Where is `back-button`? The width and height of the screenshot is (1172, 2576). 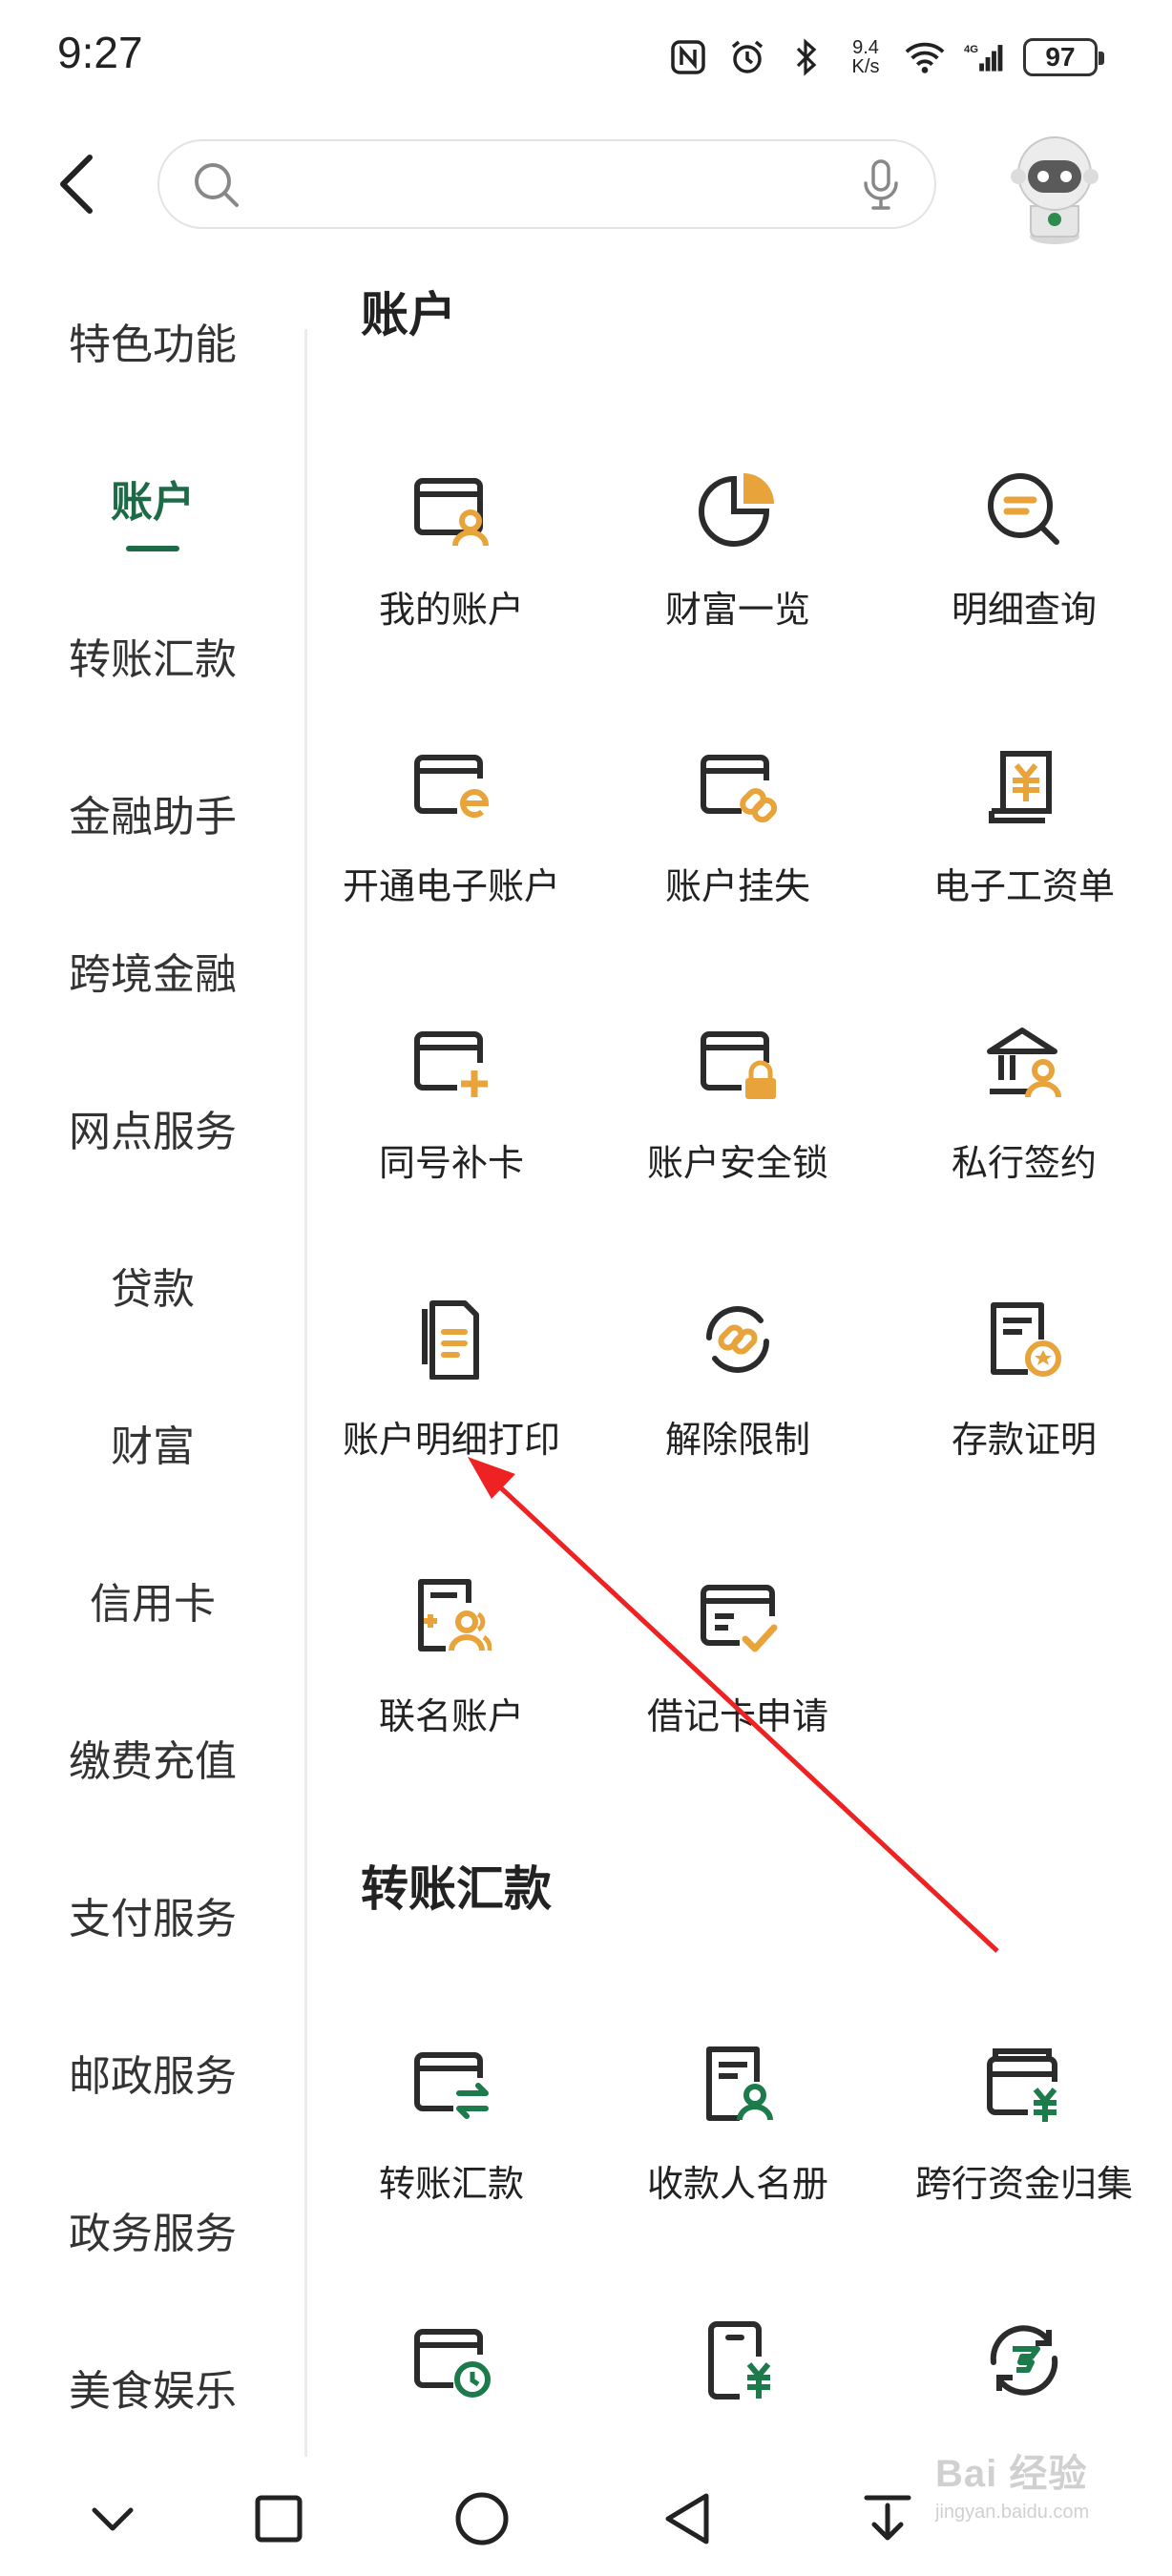 back-button is located at coordinates (77, 184).